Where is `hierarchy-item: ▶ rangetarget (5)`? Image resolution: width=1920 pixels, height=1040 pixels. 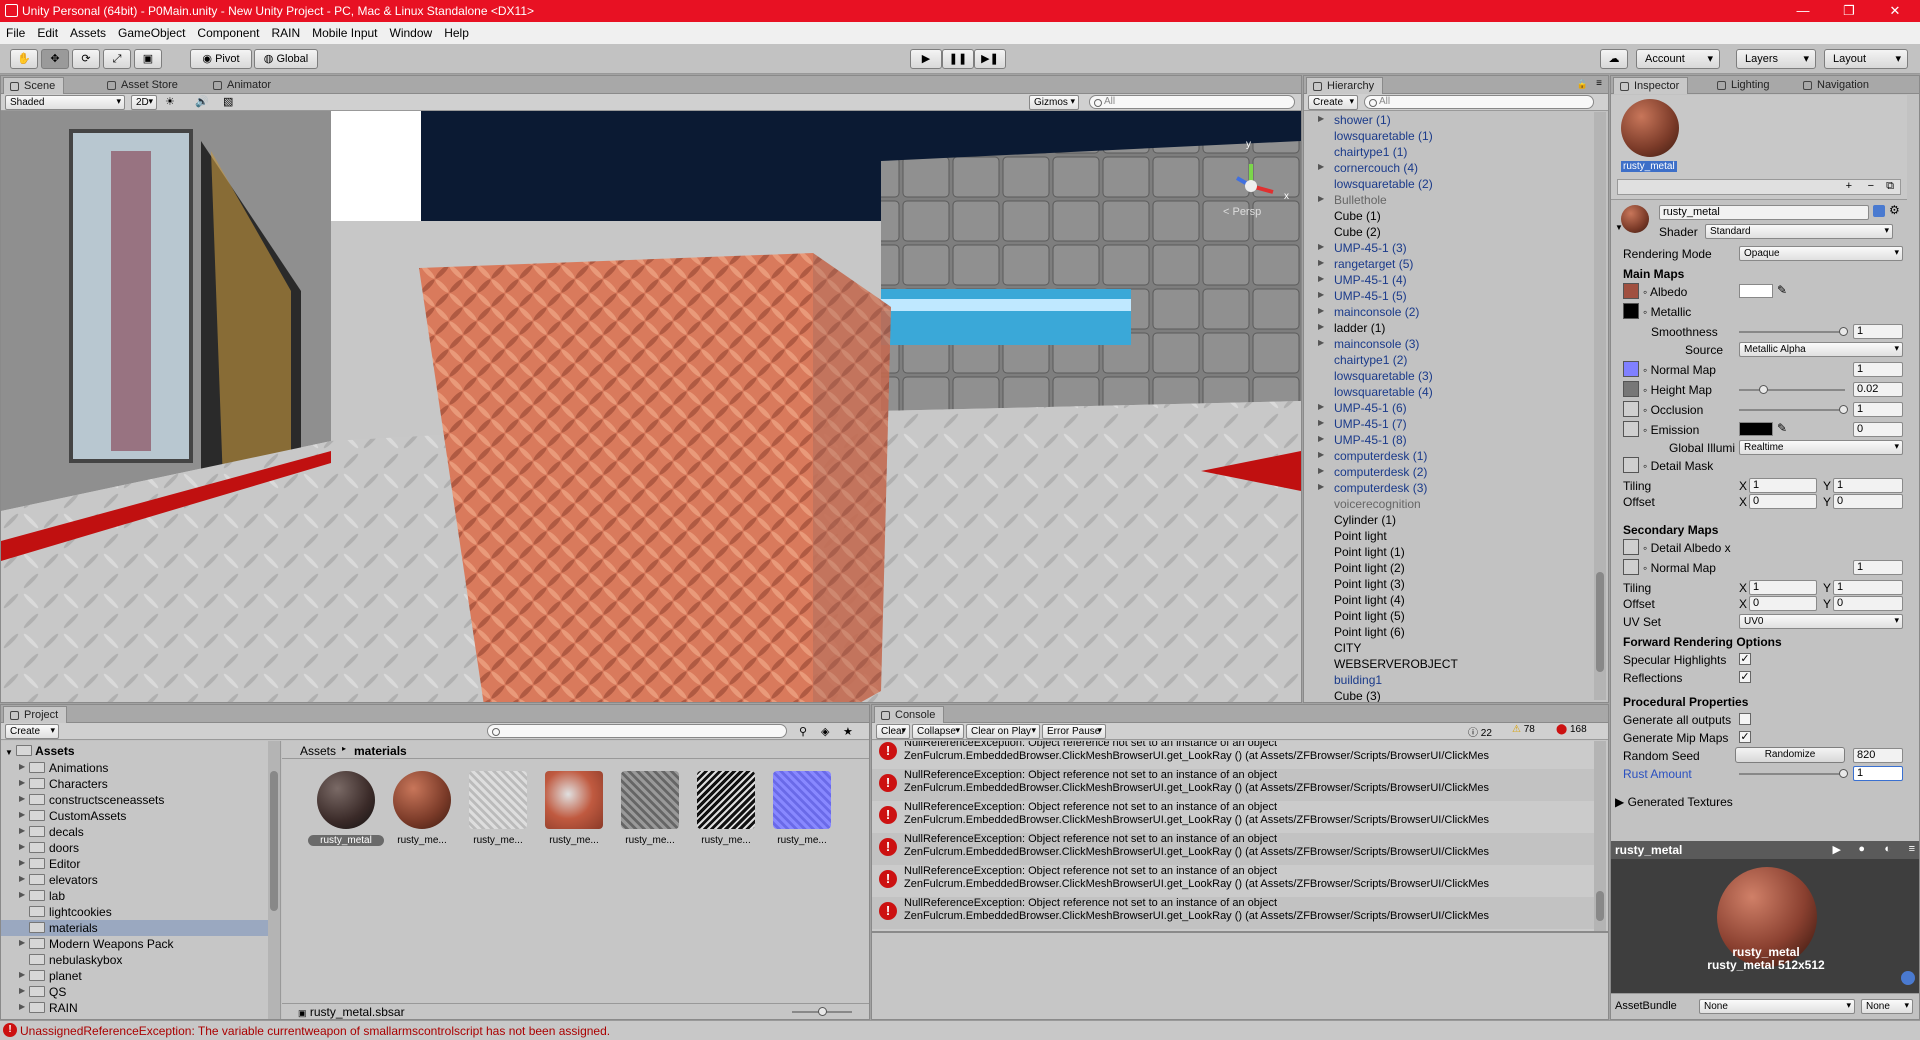
hierarchy-item: ▶ rangetarget (5) is located at coordinates (1449, 264).